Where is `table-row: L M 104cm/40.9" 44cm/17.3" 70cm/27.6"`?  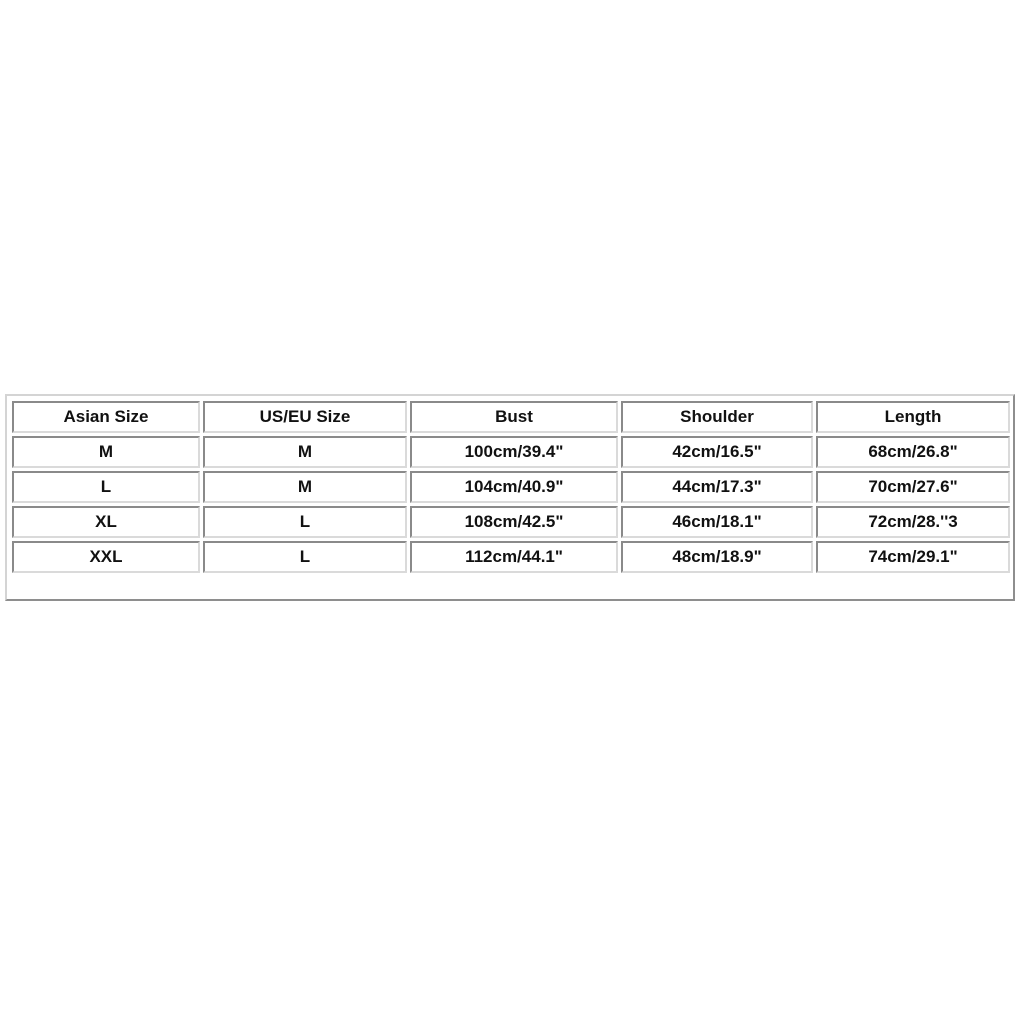 table-row: L M 104cm/40.9" 44cm/17.3" 70cm/27.6" is located at coordinates (511, 487).